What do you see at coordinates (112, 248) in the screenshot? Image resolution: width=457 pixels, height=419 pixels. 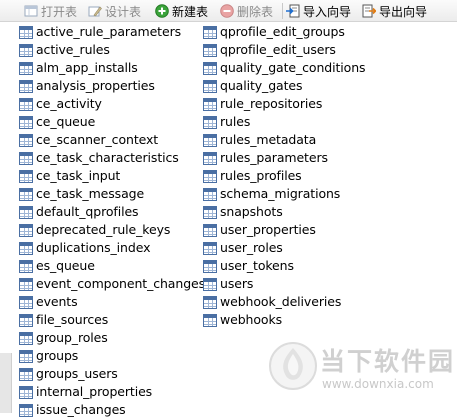 I see `table-item: duplications_index` at bounding box center [112, 248].